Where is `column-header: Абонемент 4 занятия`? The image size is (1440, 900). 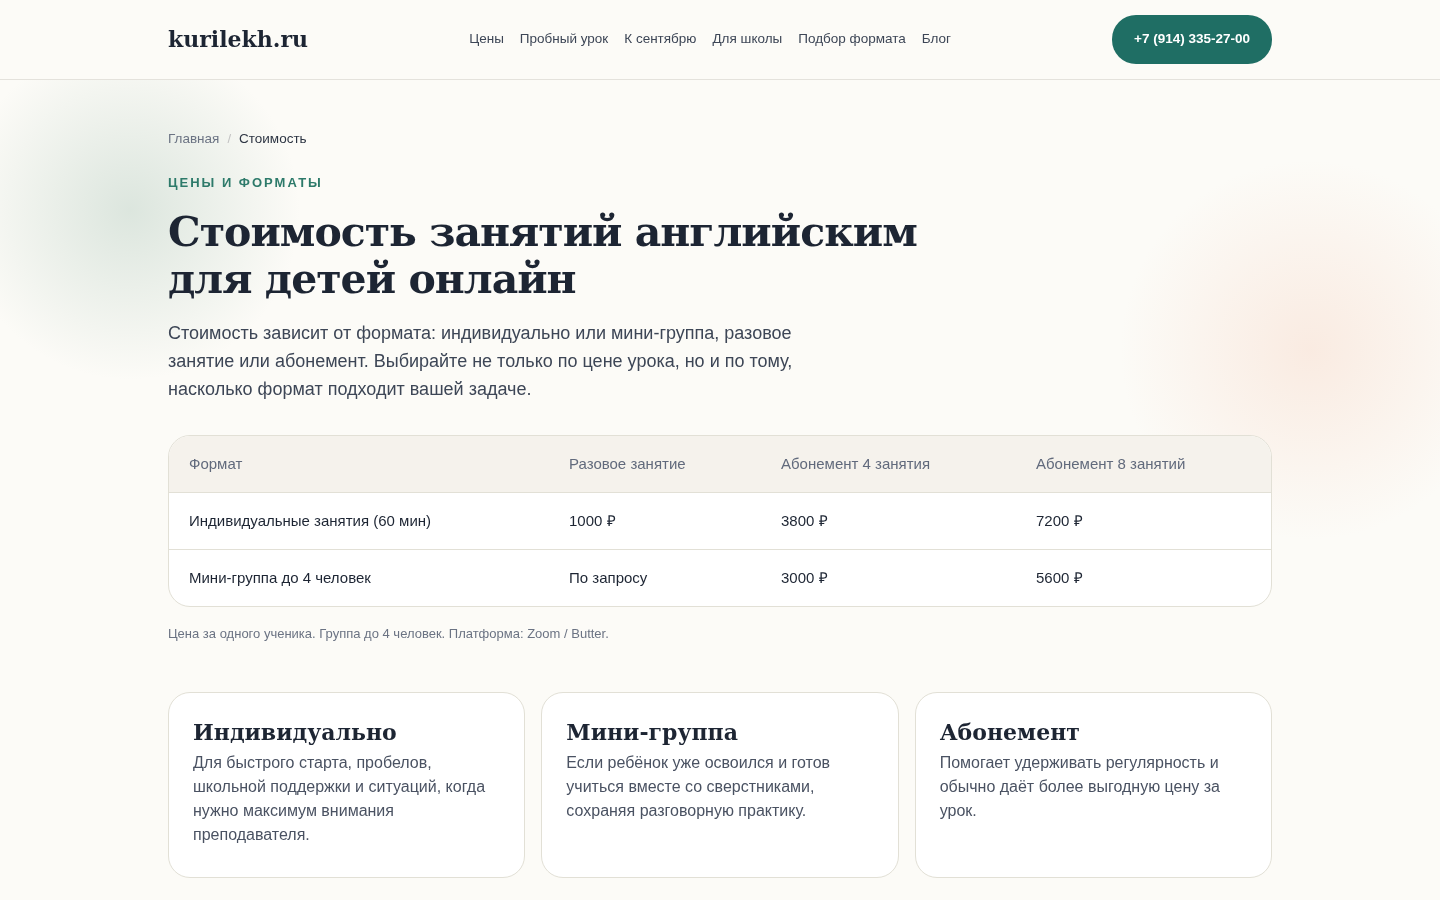 column-header: Абонемент 4 занятия is located at coordinates (856, 463).